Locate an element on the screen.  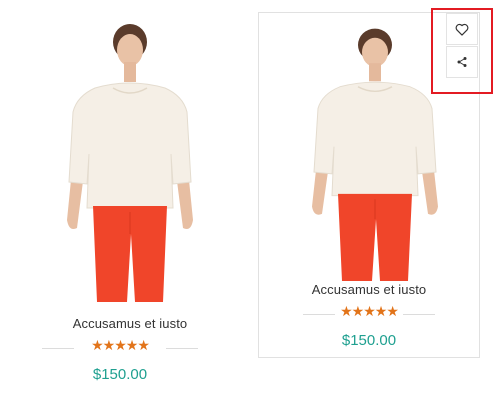
heart-icon is located at coordinates (462, 29).